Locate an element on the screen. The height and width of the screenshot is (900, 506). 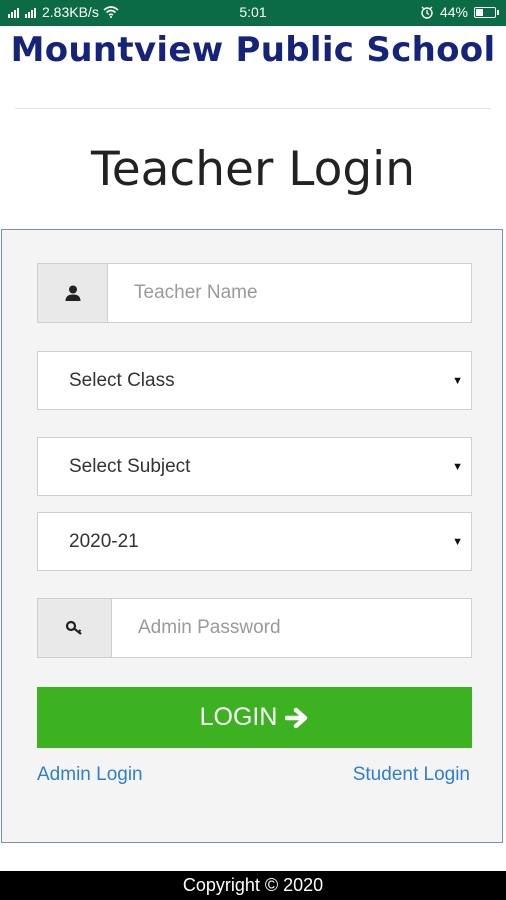
password-group: Admin Password is located at coordinates (254, 628).